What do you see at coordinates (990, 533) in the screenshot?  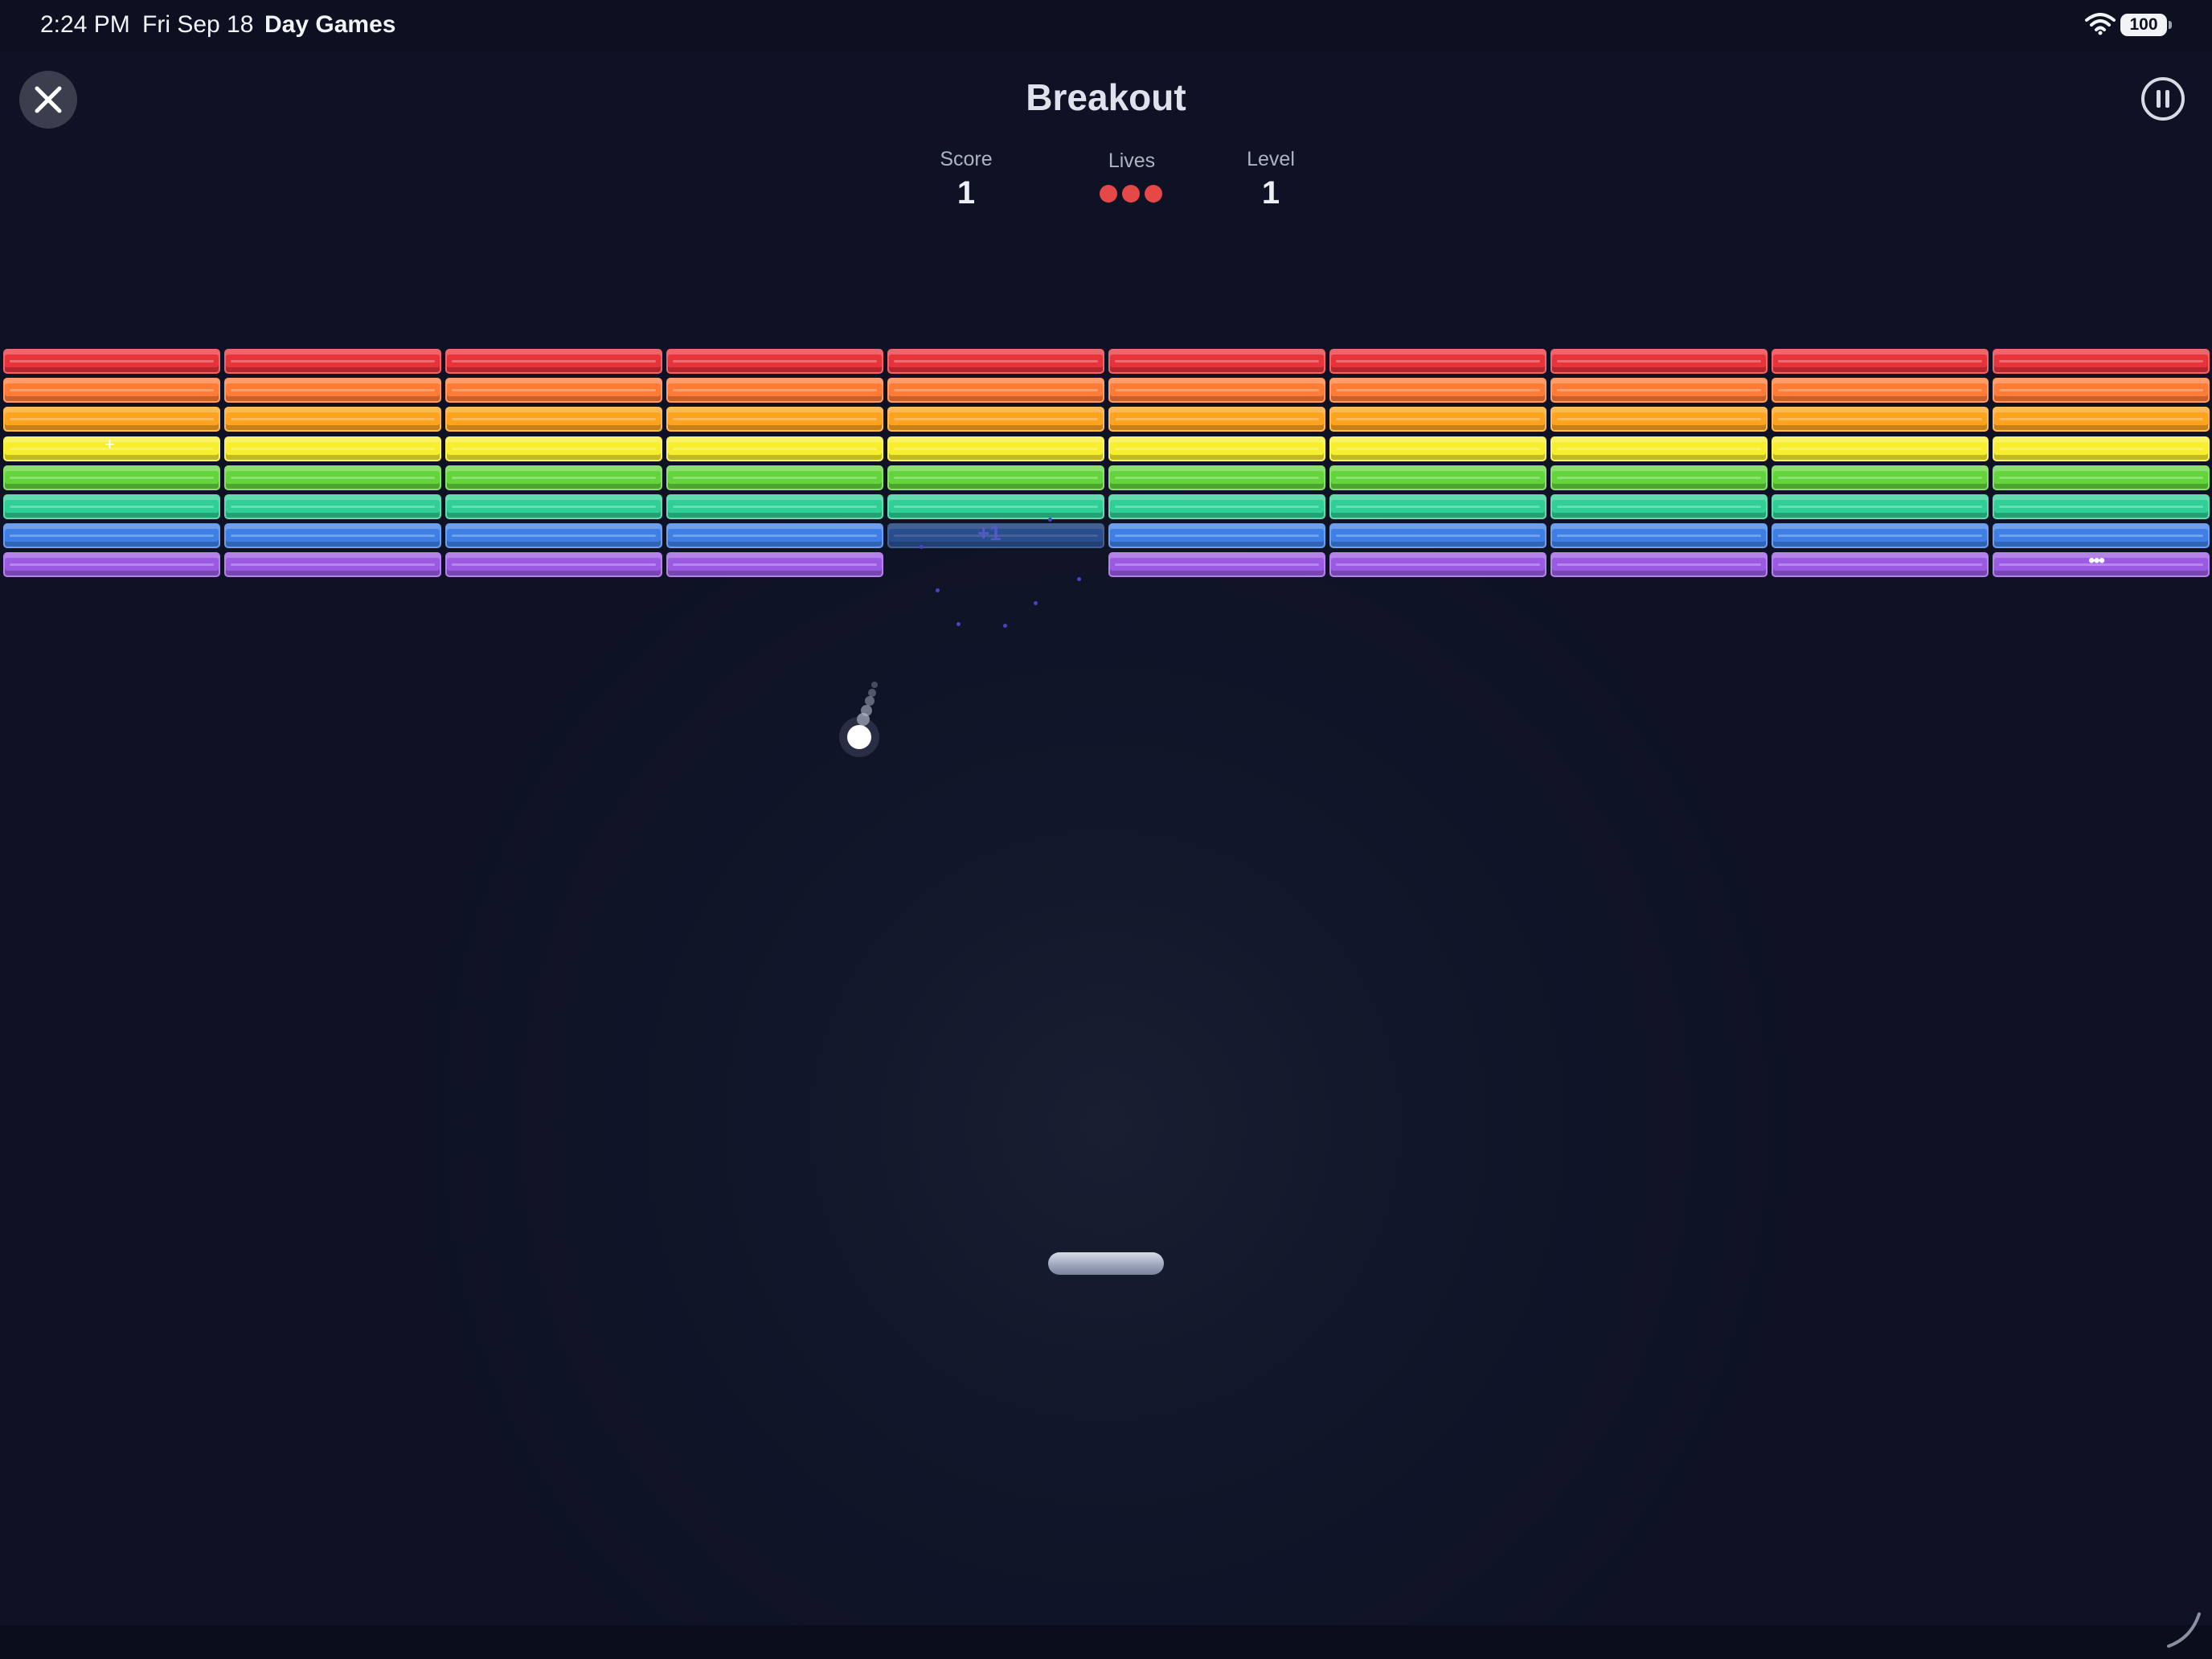 I see `score-popup: +1` at bounding box center [990, 533].